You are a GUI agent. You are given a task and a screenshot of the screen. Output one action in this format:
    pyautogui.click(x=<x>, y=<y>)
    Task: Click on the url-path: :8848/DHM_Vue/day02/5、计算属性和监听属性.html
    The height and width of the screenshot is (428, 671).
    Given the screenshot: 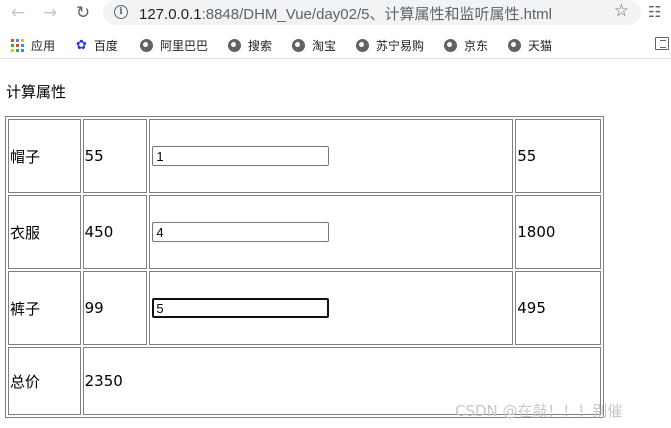 What is the action you would take?
    pyautogui.click(x=376, y=14)
    